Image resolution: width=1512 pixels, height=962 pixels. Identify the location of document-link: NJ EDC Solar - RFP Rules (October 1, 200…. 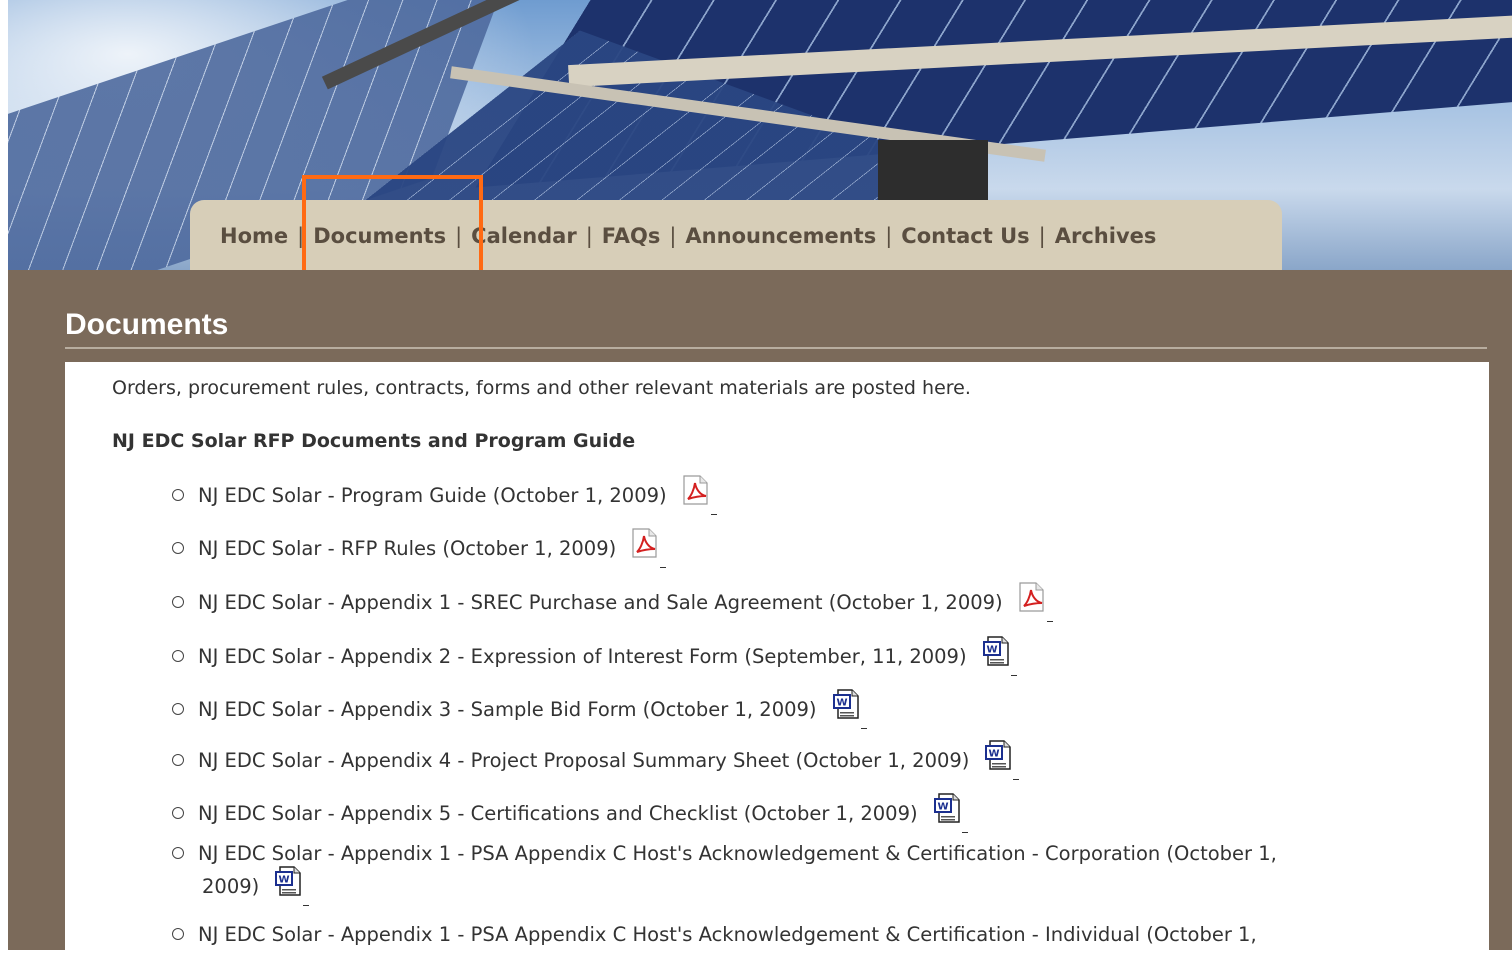
(407, 548).